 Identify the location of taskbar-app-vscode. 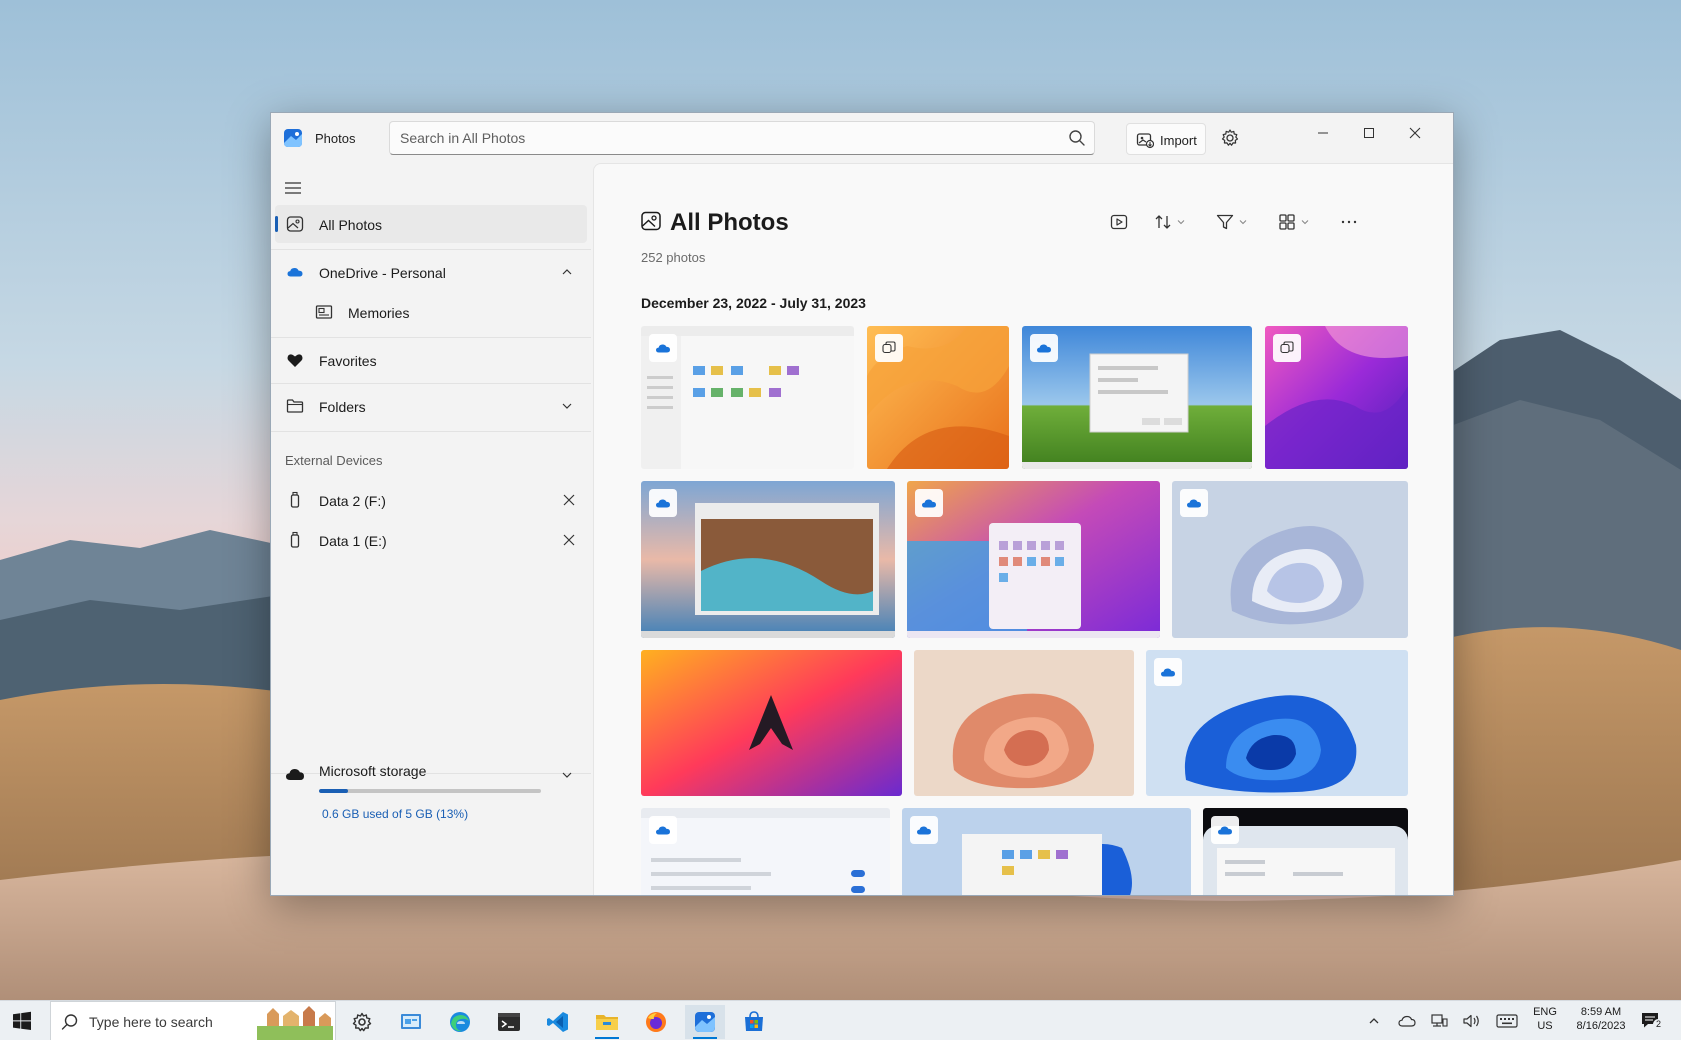
(558, 1022).